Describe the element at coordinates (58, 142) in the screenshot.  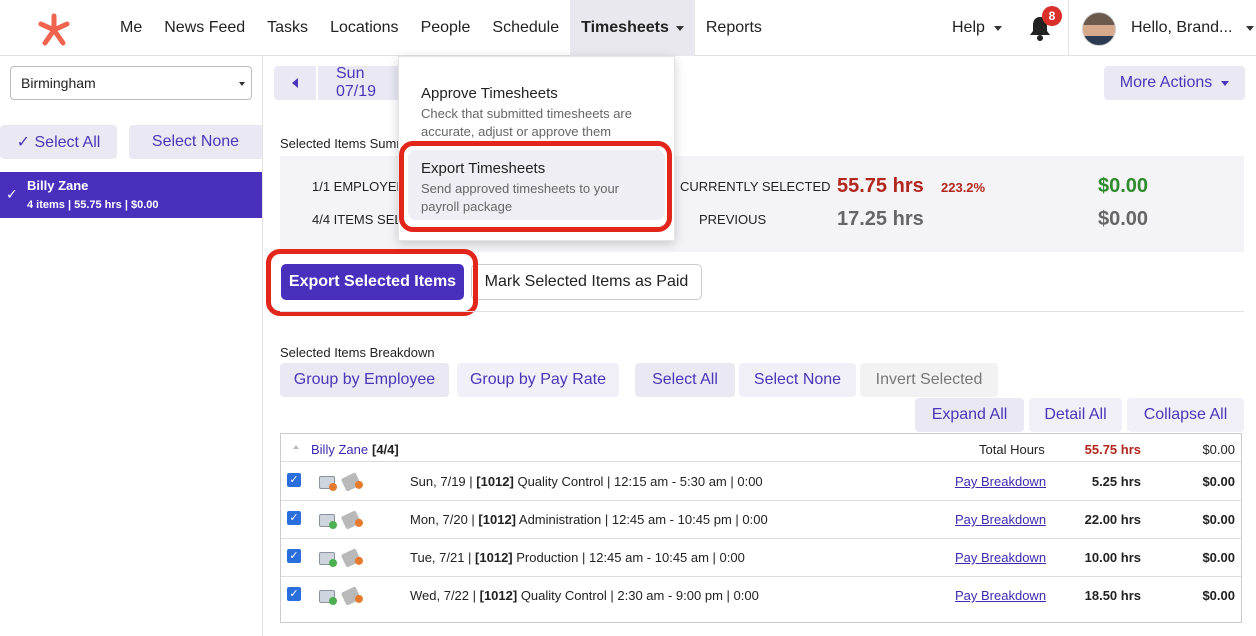
I see `sidebar-select-all-button: ✓ Select All` at that location.